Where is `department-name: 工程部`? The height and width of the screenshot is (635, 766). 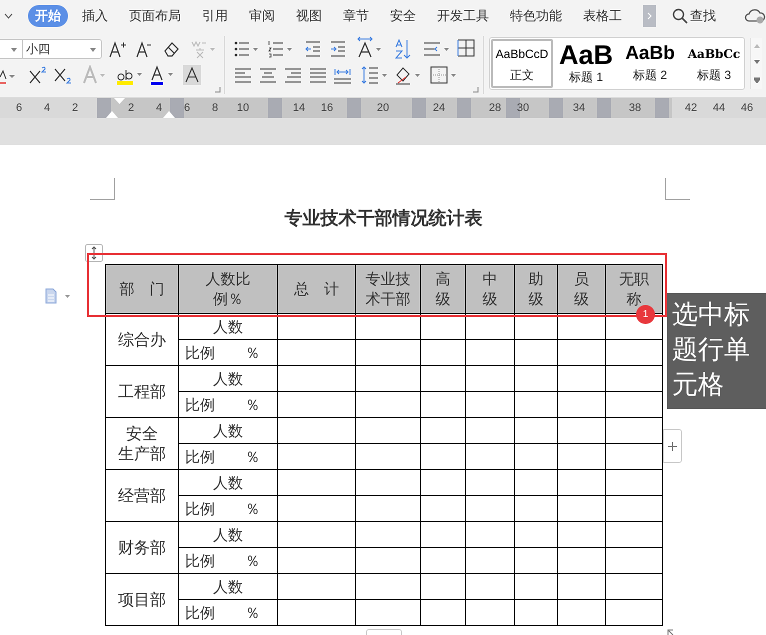
department-name: 工程部 is located at coordinates (142, 392).